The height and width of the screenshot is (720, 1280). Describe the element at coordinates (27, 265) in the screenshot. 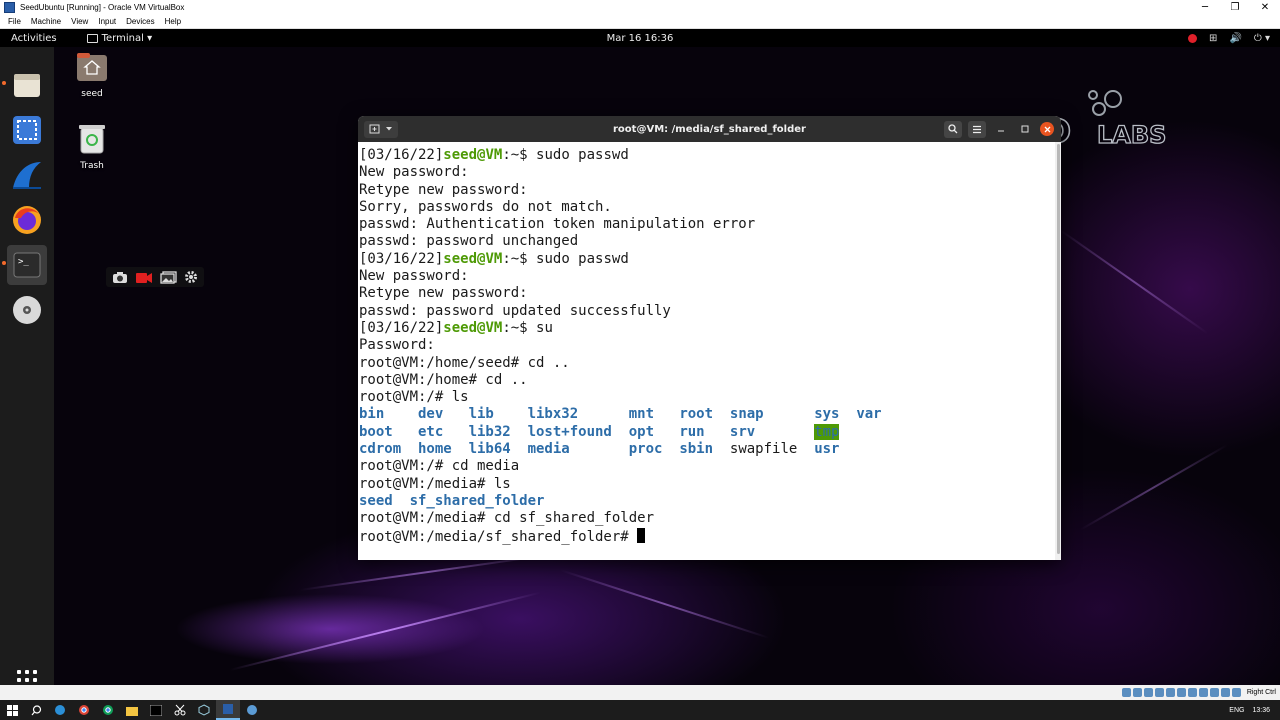

I see `terminal-app-icon: >_` at that location.